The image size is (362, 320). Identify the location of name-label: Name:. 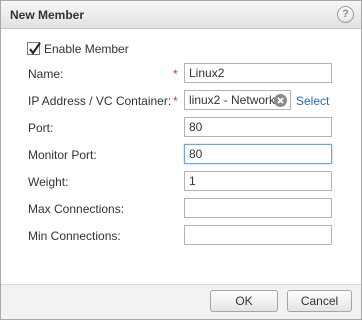
(46, 74).